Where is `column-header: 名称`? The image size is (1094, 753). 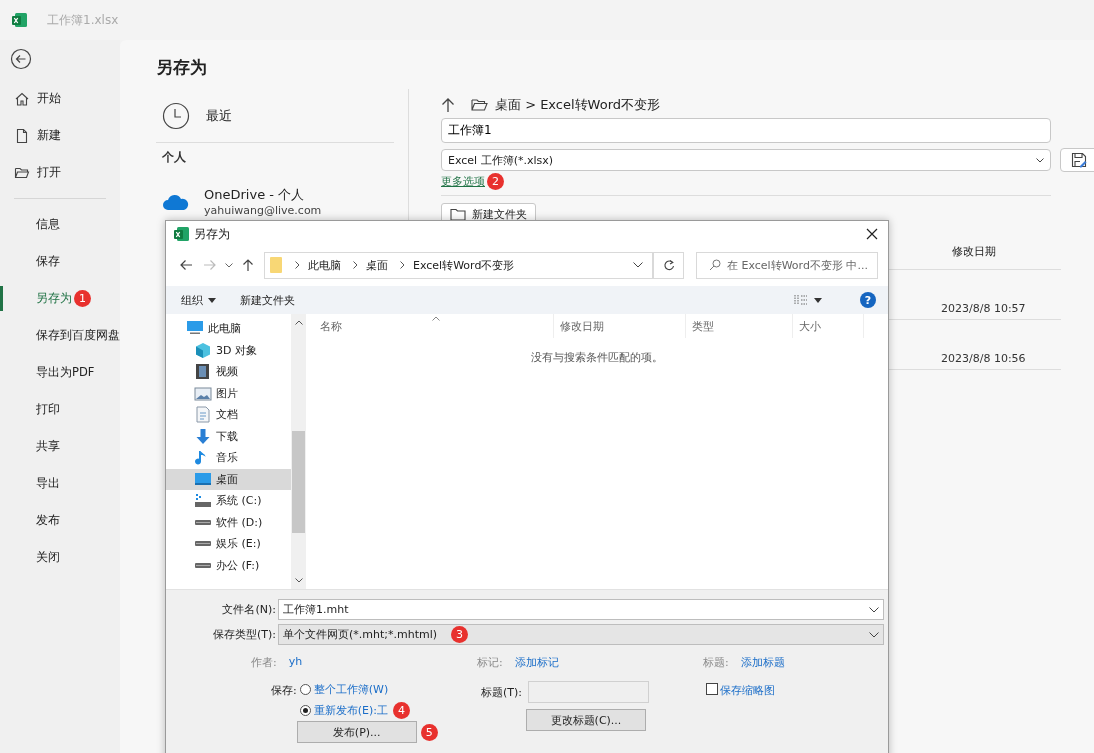
column-header: 名称 is located at coordinates (430, 326).